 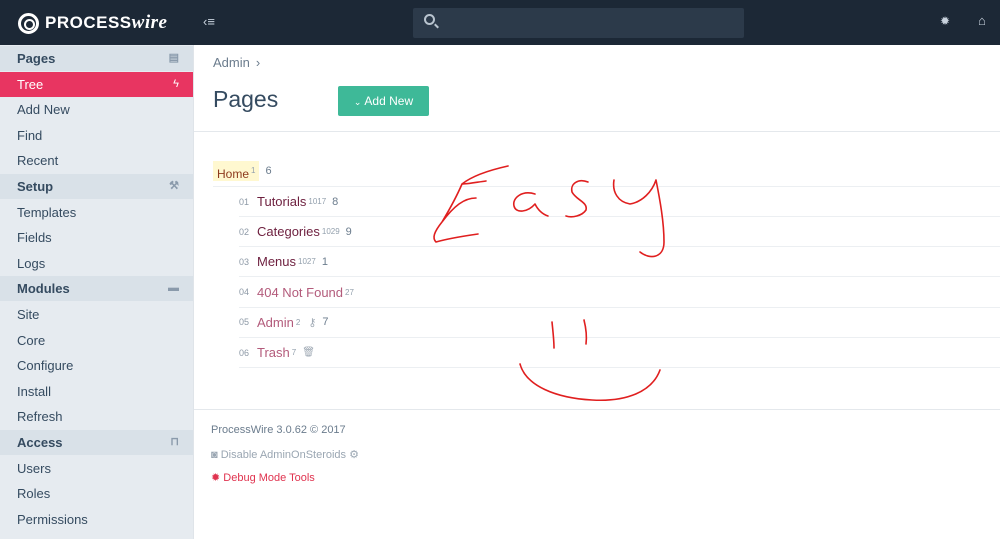 What do you see at coordinates (330, 232) in the screenshot?
I see `page-id: 1029` at bounding box center [330, 232].